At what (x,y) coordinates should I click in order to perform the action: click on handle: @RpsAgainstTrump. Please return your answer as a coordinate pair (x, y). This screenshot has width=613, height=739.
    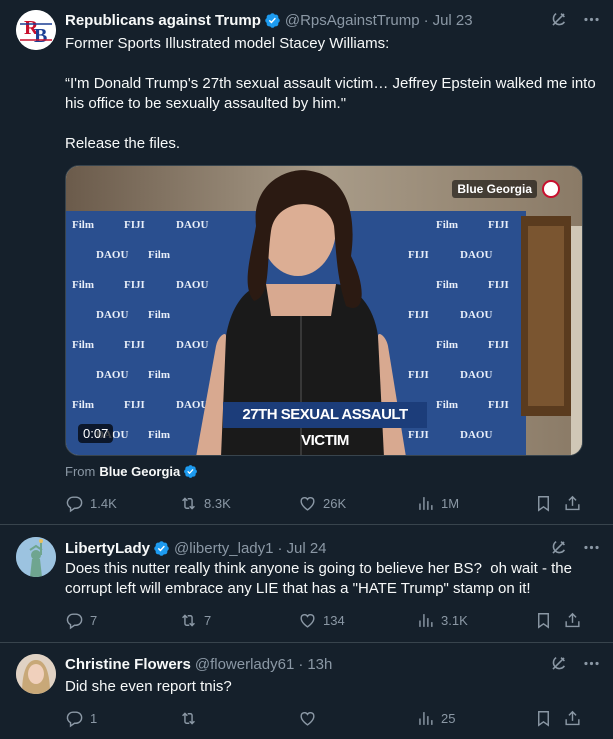
    Looking at the image, I should click on (352, 20).